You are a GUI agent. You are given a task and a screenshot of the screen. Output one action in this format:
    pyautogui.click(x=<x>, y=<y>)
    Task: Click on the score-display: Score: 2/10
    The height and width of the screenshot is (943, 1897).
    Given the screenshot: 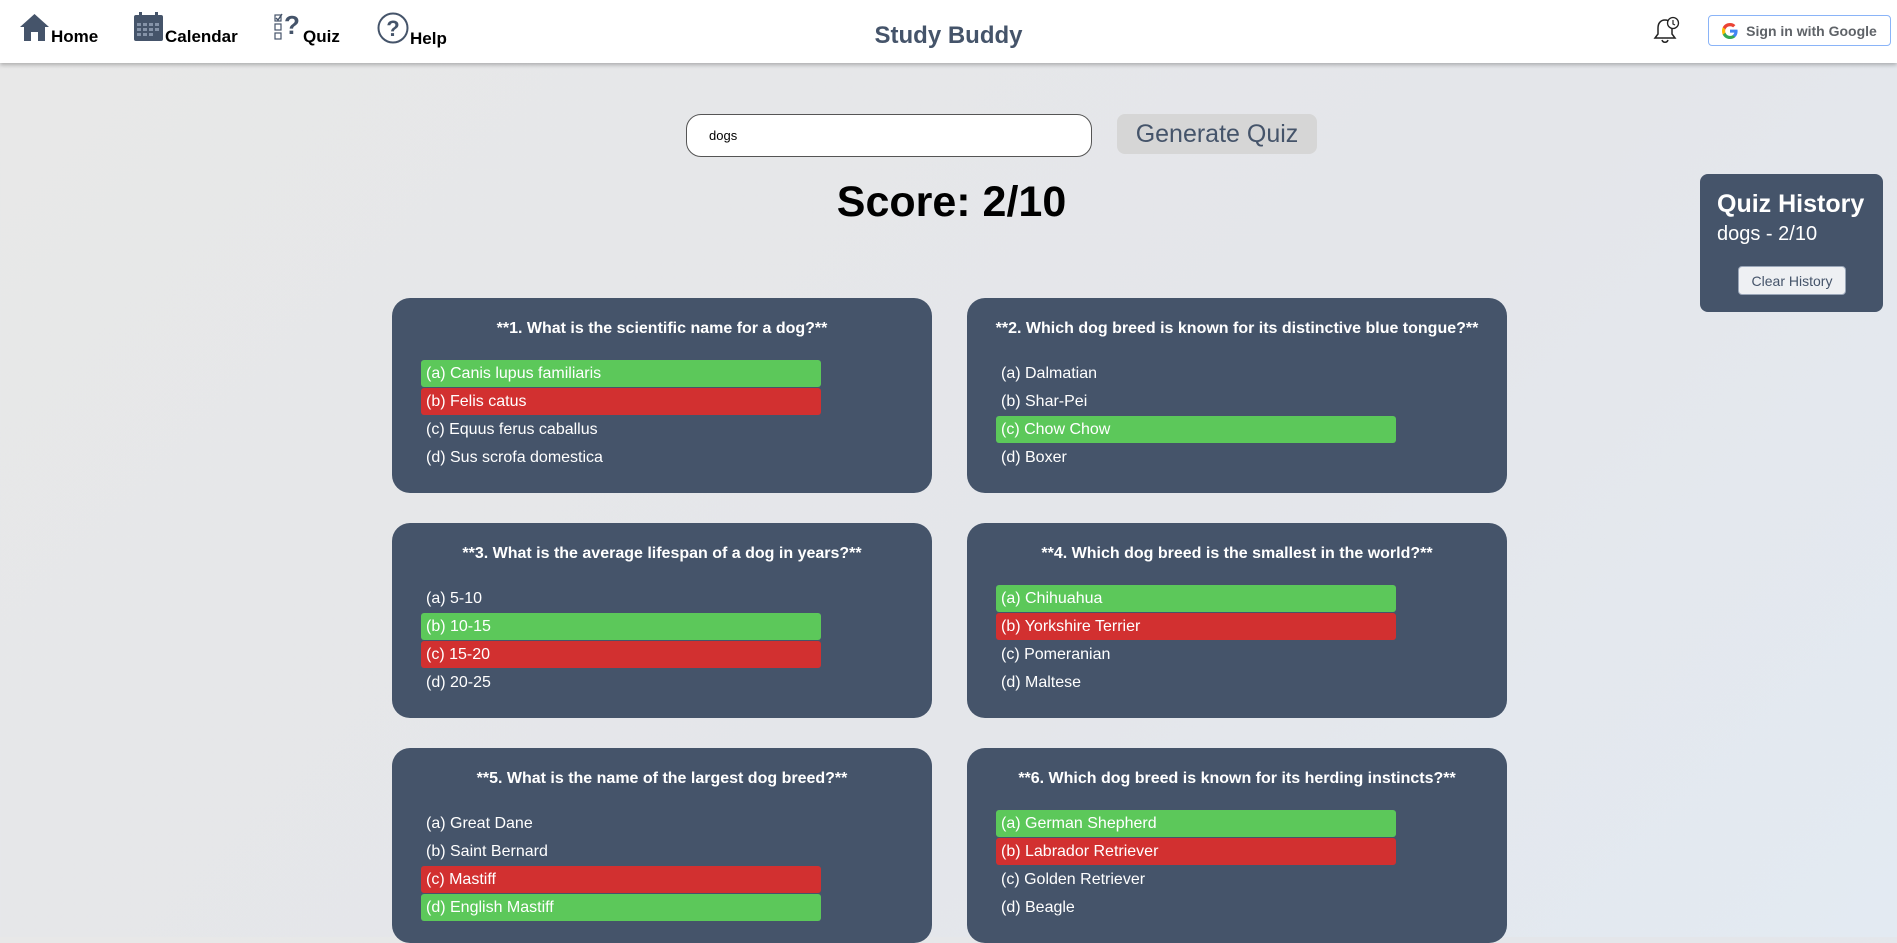 What is the action you would take?
    pyautogui.click(x=951, y=202)
    